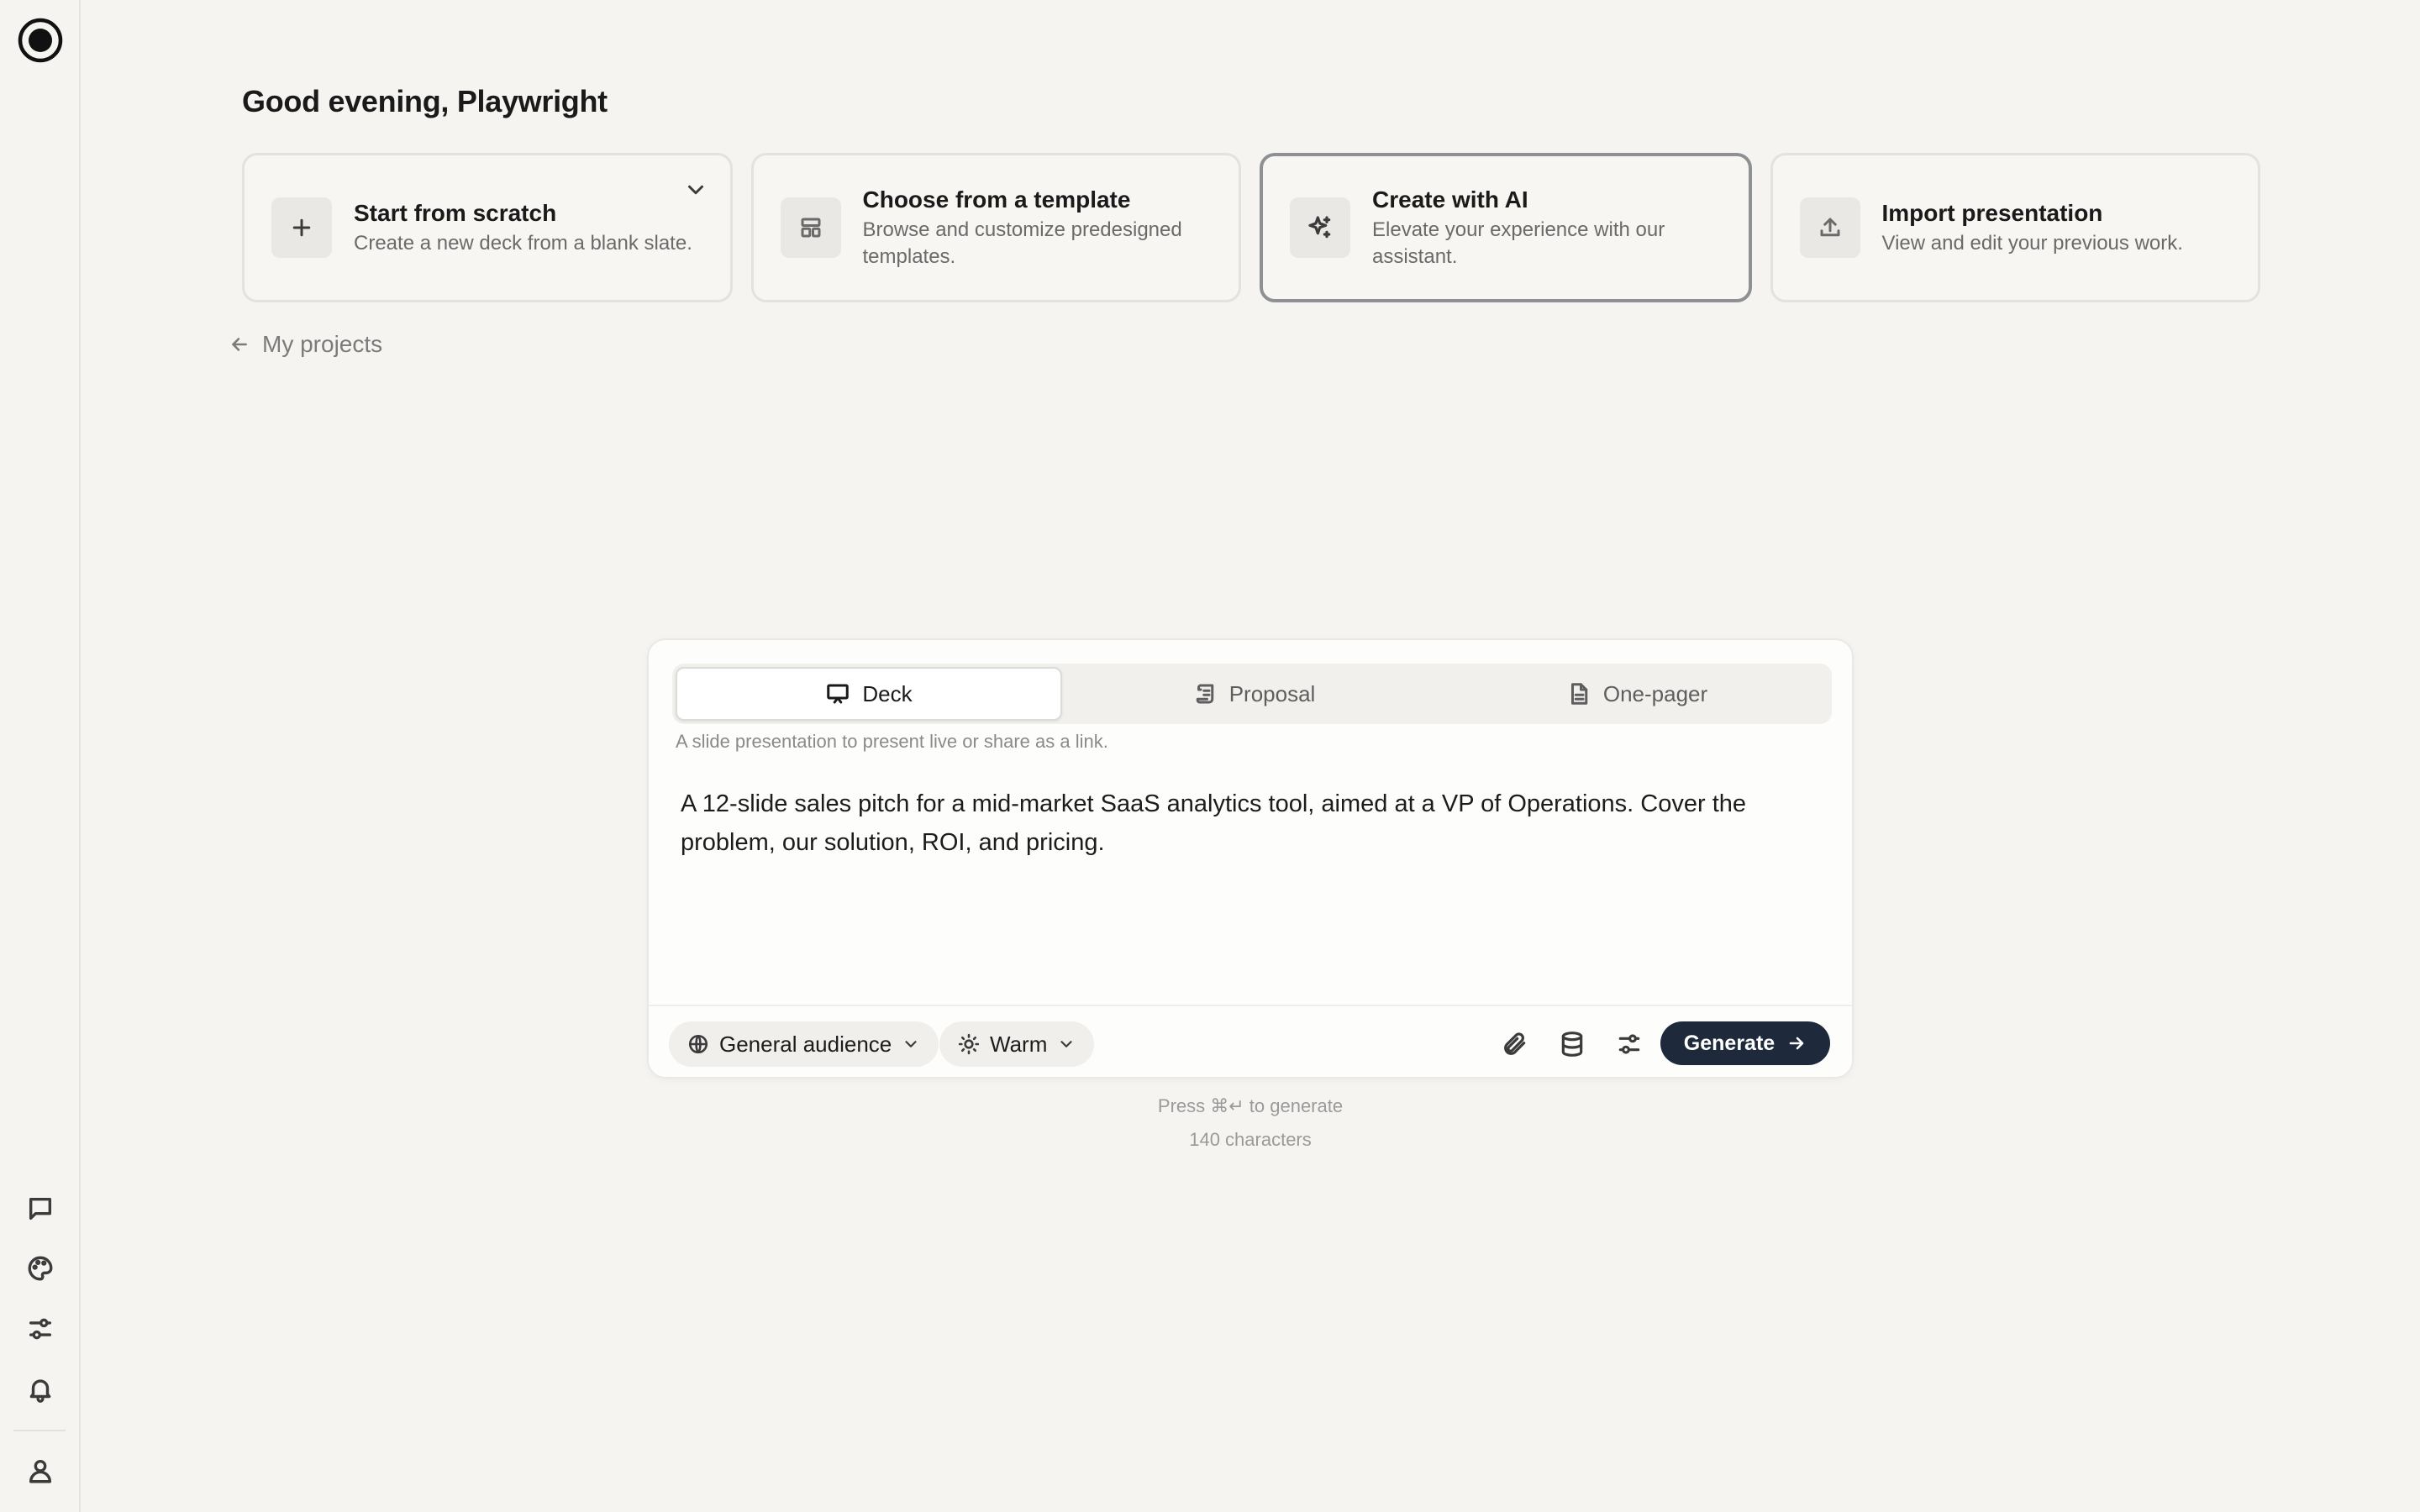  I want to click on arrow-right-icon, so click(1797, 1043).